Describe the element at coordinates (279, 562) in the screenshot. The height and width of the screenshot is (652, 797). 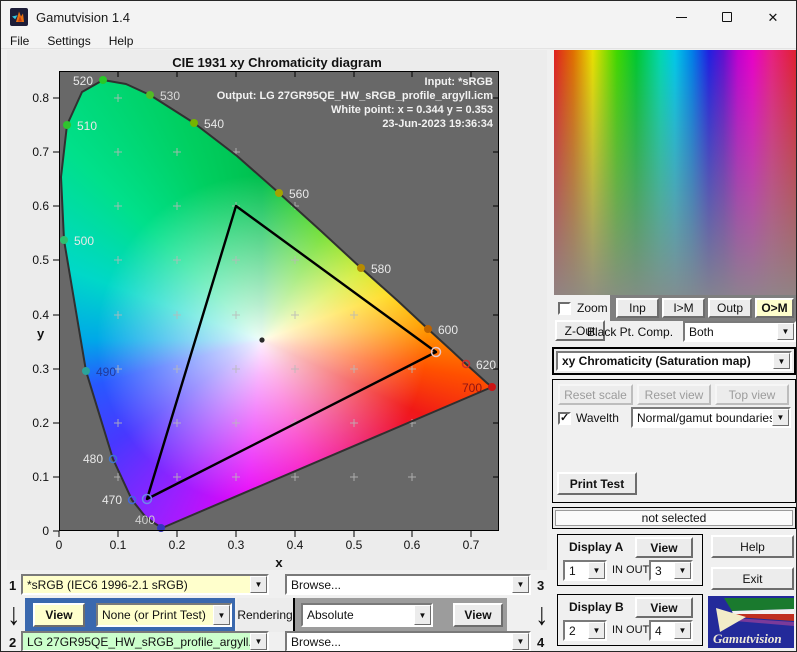
I see `x-axis-label: x` at that location.